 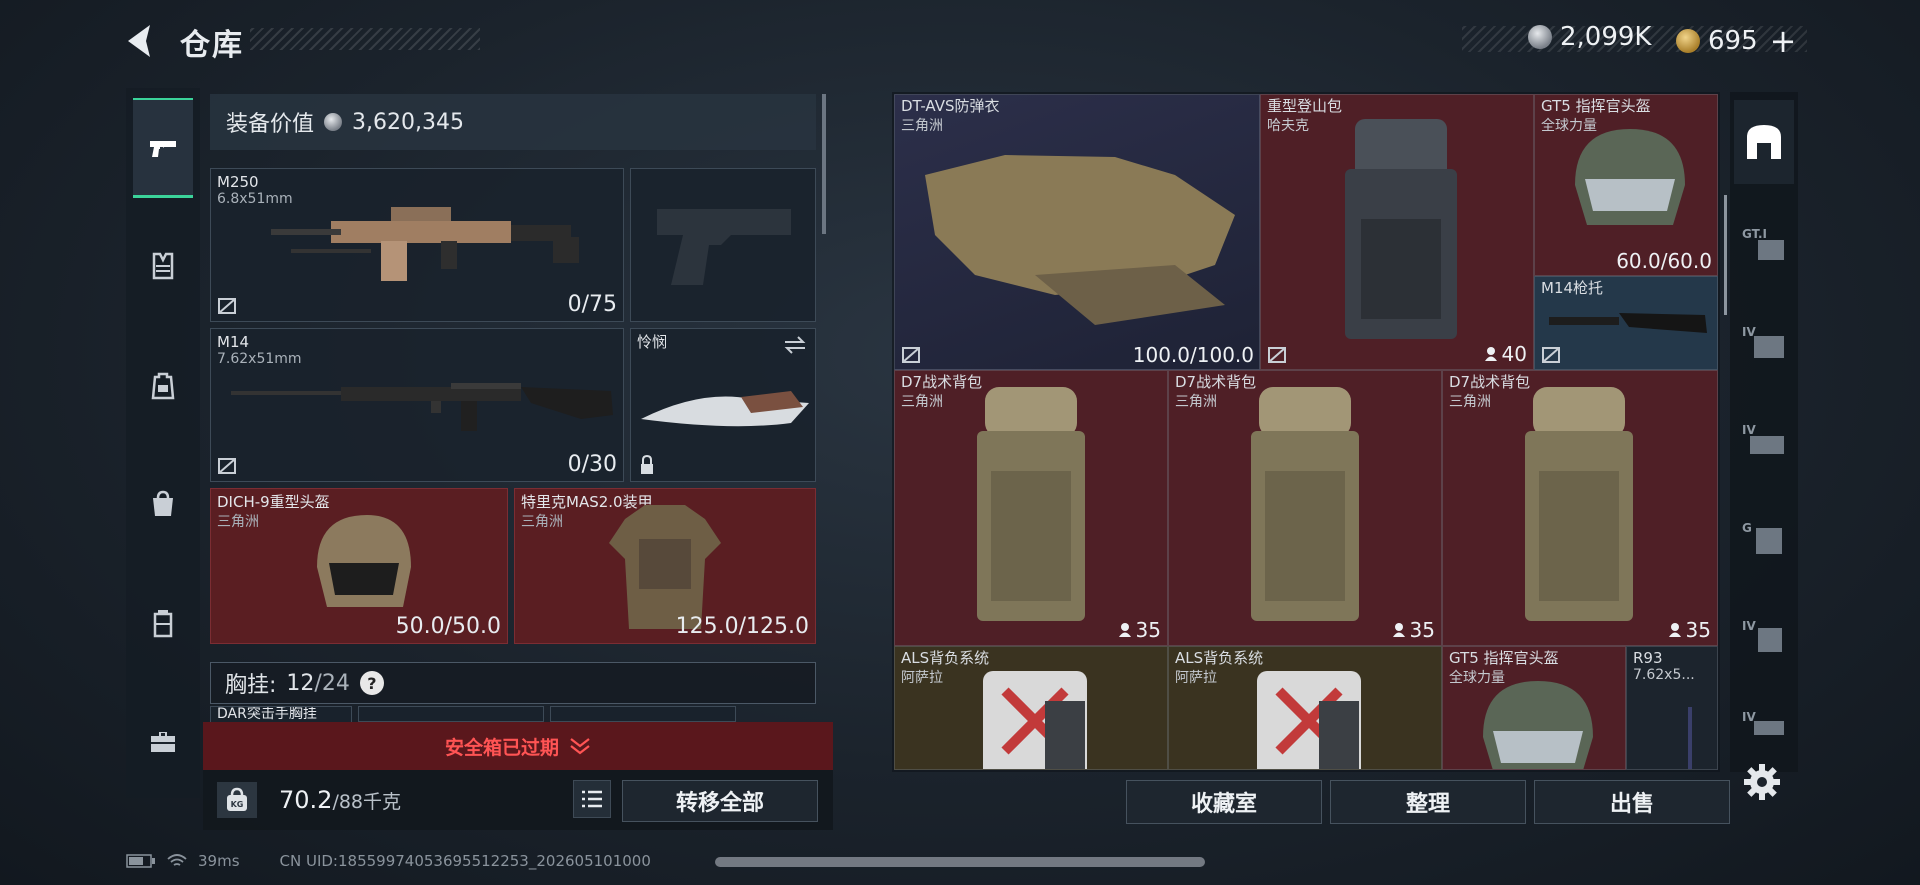 I want to click on silver-coin-icon, so click(x=1540, y=37).